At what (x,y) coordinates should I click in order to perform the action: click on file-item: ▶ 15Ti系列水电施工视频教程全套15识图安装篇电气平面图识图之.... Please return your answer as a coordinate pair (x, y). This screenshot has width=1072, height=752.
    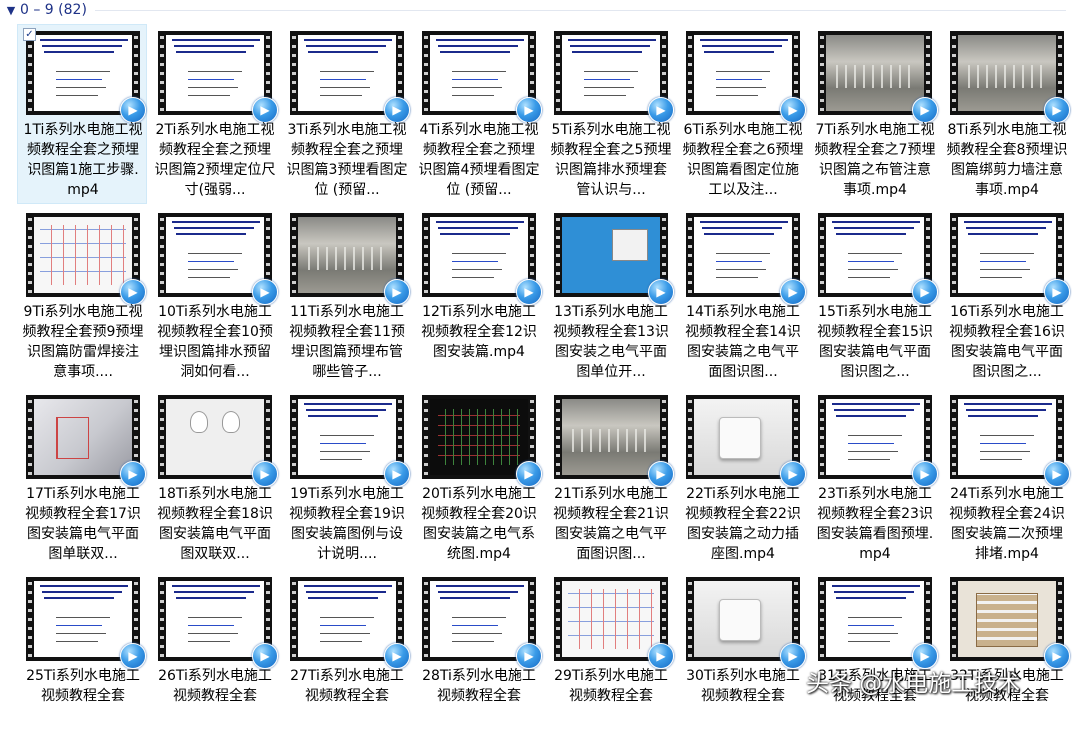
    Looking at the image, I should click on (874, 296).